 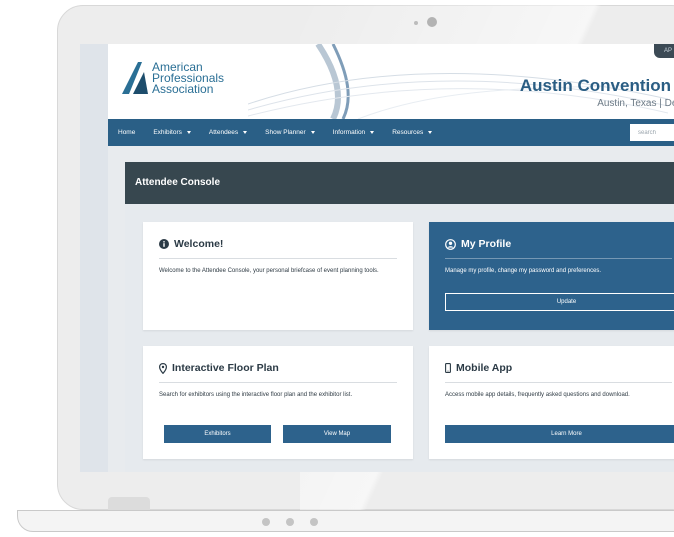 I want to click on nav-exhibitors-label: Exhibitors, so click(x=167, y=132).